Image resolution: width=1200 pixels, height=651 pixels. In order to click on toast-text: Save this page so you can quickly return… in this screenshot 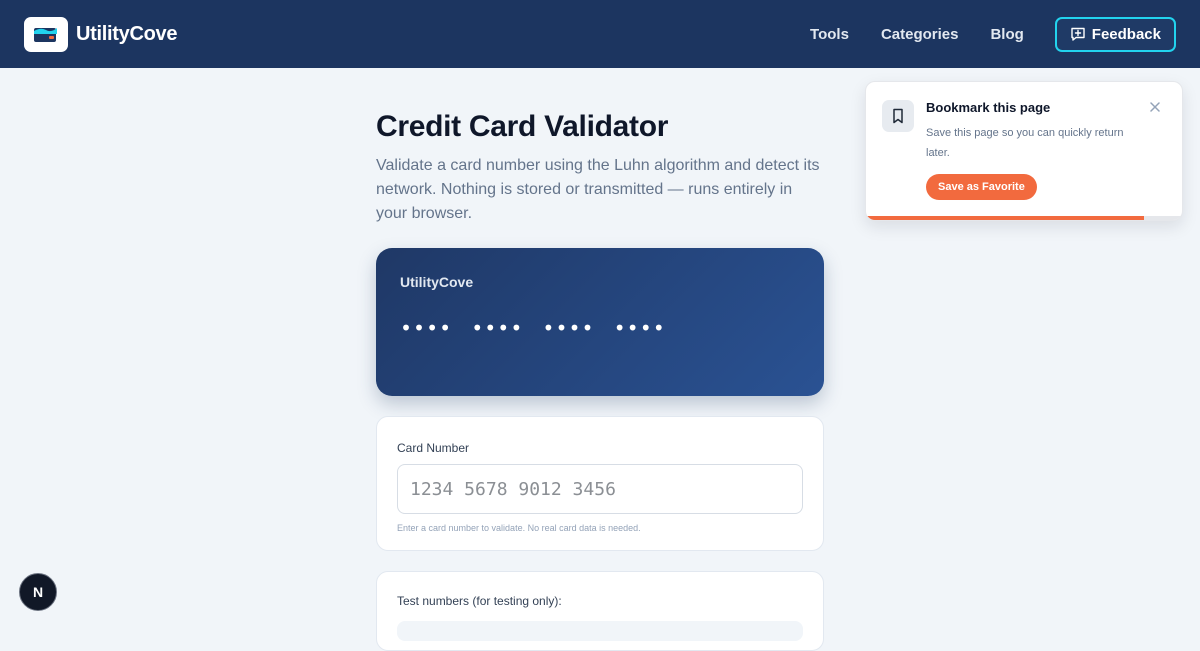, I will do `click(1025, 143)`.